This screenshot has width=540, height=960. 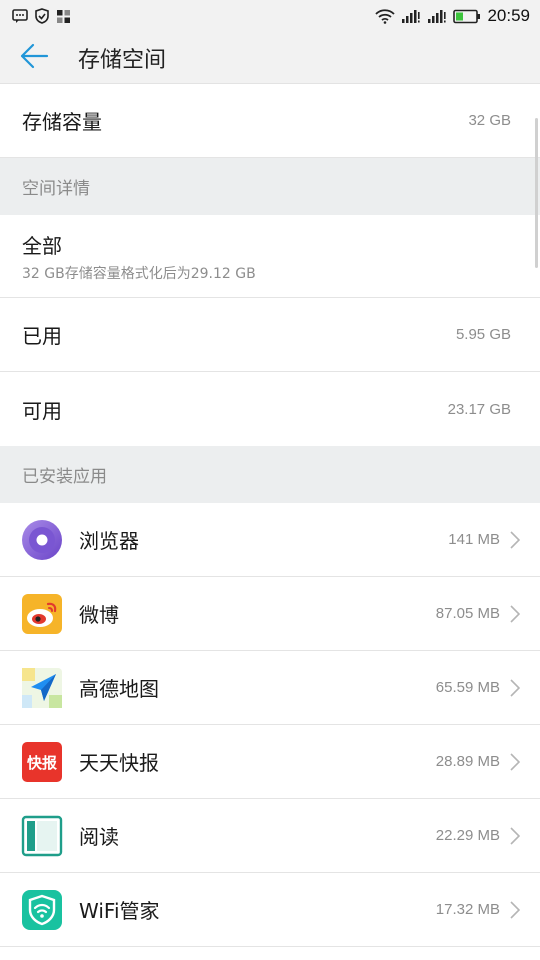 I want to click on used-label: 已用, so click(x=42, y=336).